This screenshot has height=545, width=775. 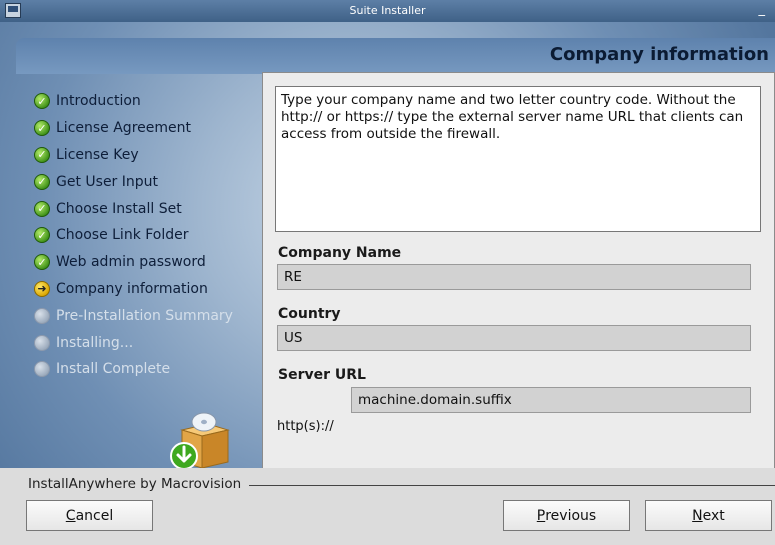 What do you see at coordinates (98, 101) in the screenshot?
I see `step-label: Introduction` at bounding box center [98, 101].